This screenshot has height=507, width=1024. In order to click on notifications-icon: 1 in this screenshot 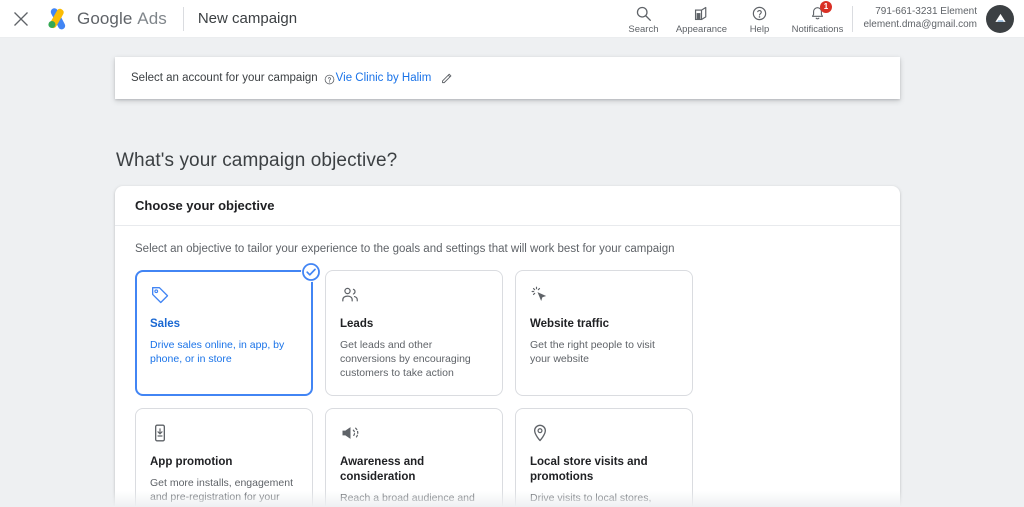, I will do `click(820, 11)`.